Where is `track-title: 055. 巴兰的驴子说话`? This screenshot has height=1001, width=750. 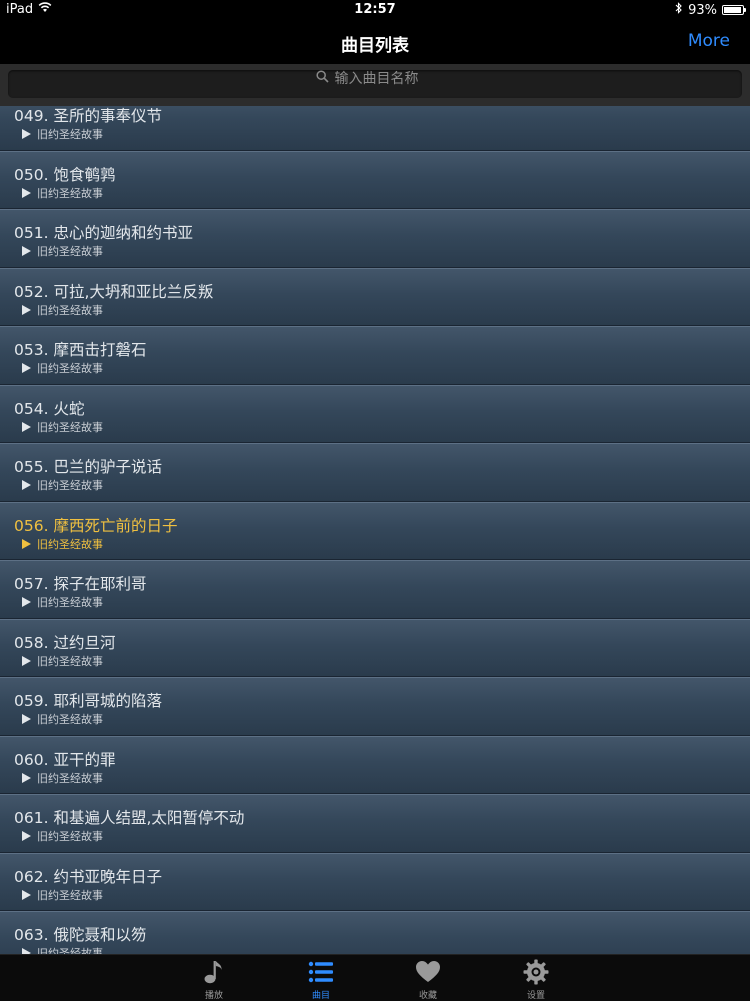
track-title: 055. 巴兰的驴子说话 is located at coordinates (88, 467).